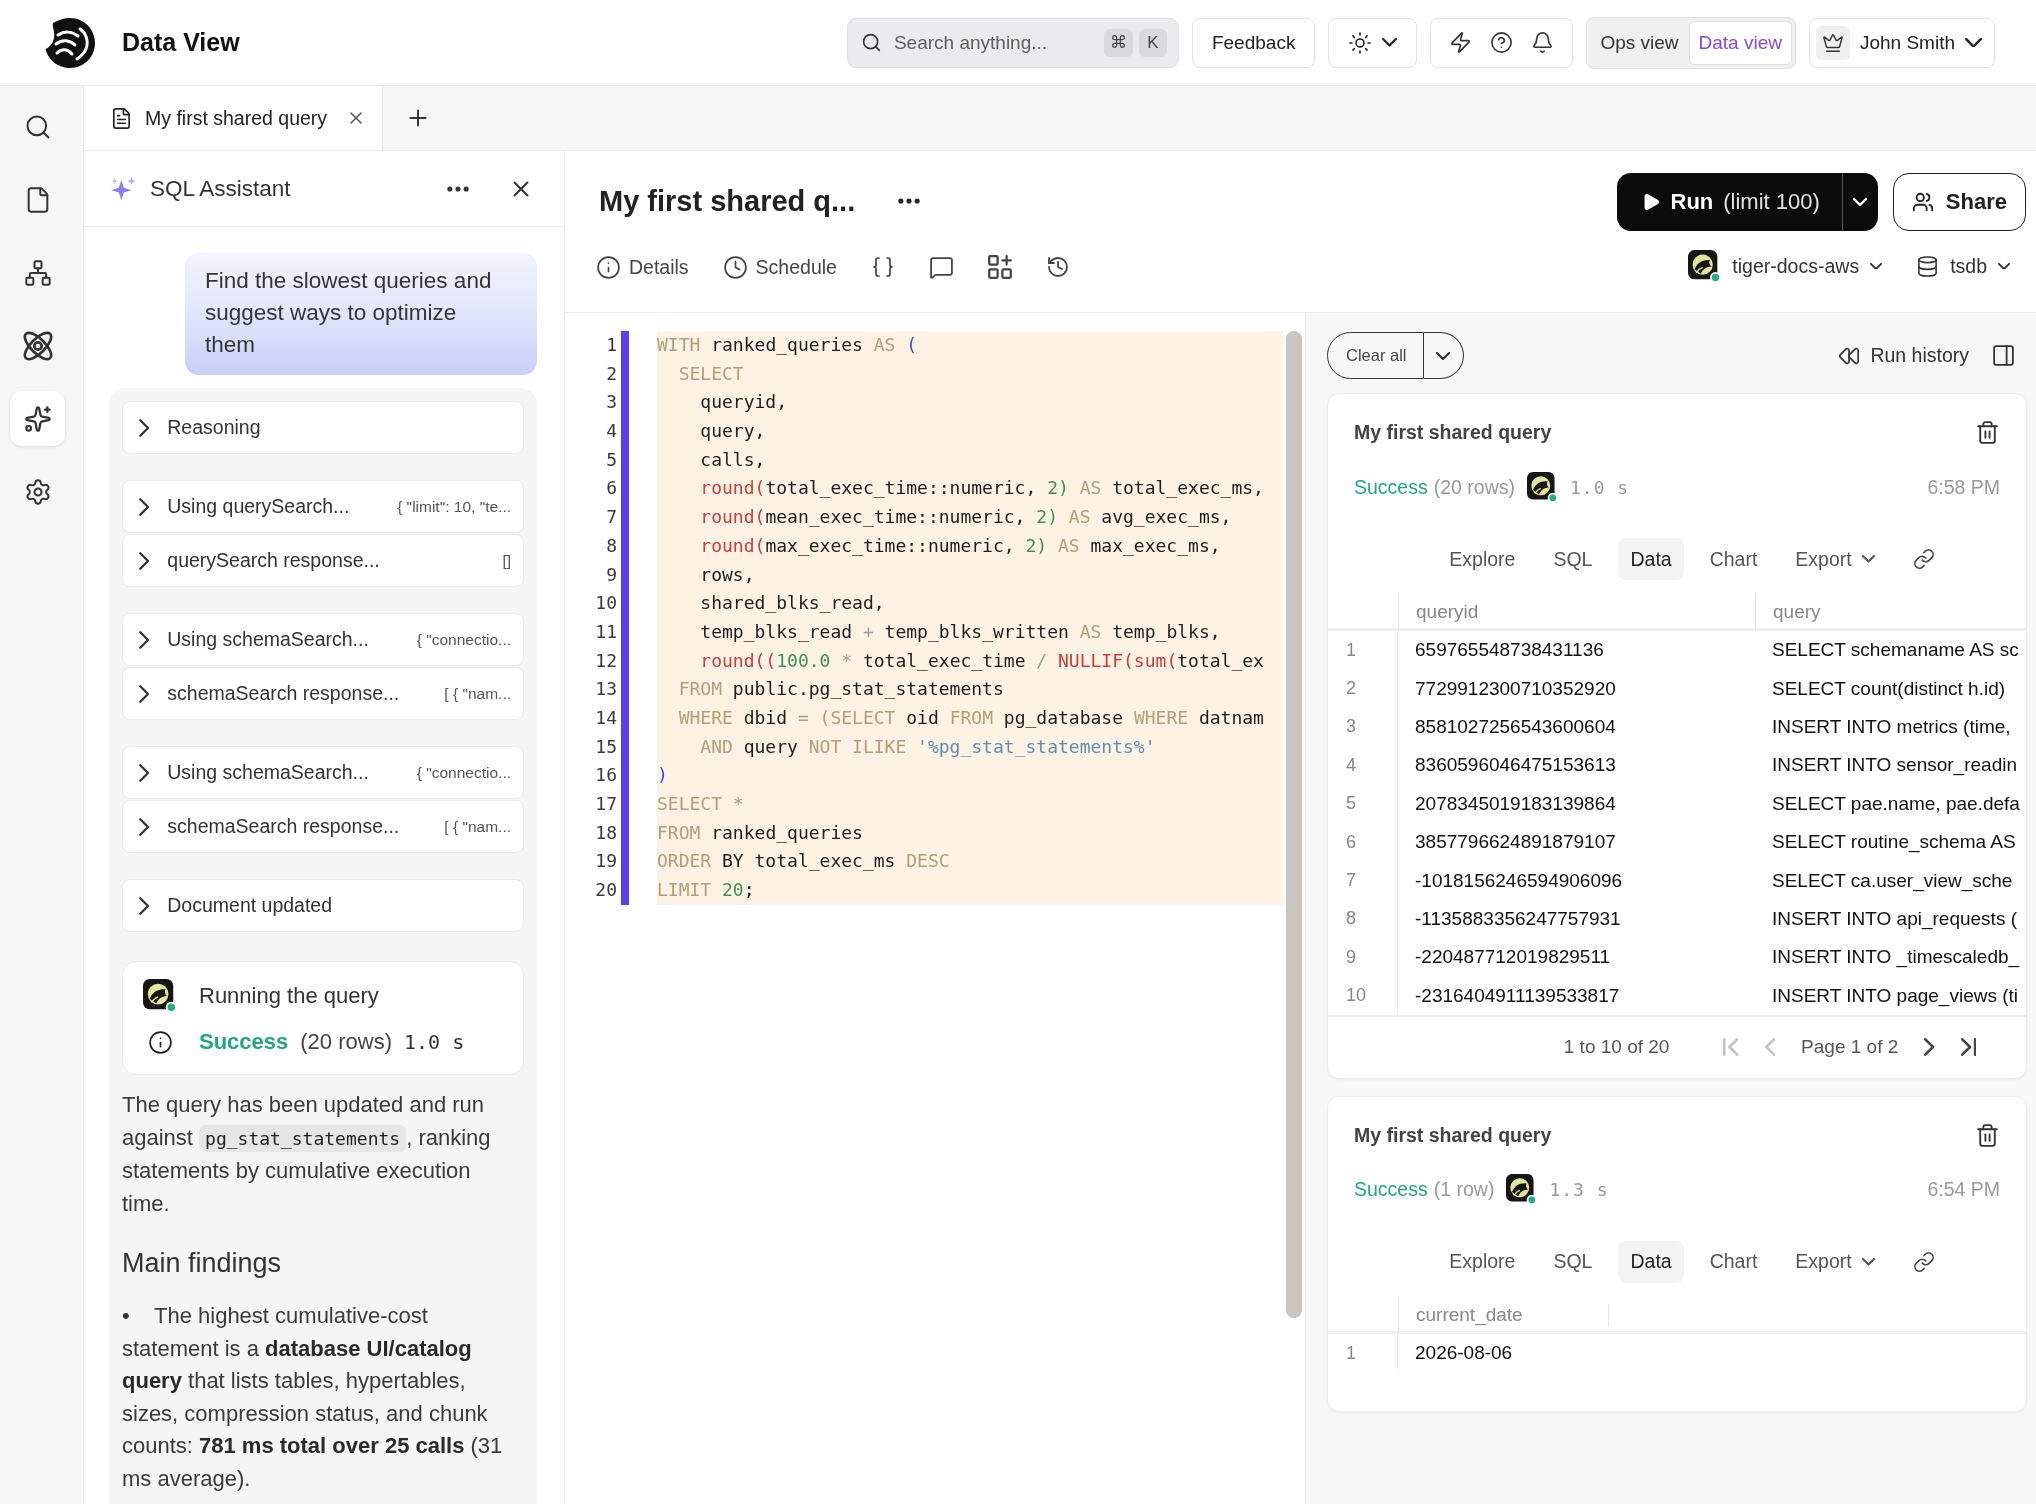 Image resolution: width=2036 pixels, height=1504 pixels. I want to click on row-number: 8, so click(1363, 919).